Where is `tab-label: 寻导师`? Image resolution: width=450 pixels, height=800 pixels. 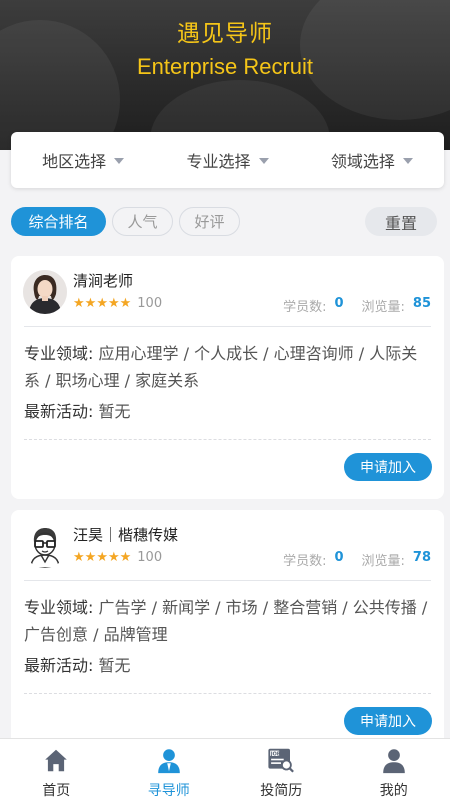 tab-label: 寻导师 is located at coordinates (168, 791).